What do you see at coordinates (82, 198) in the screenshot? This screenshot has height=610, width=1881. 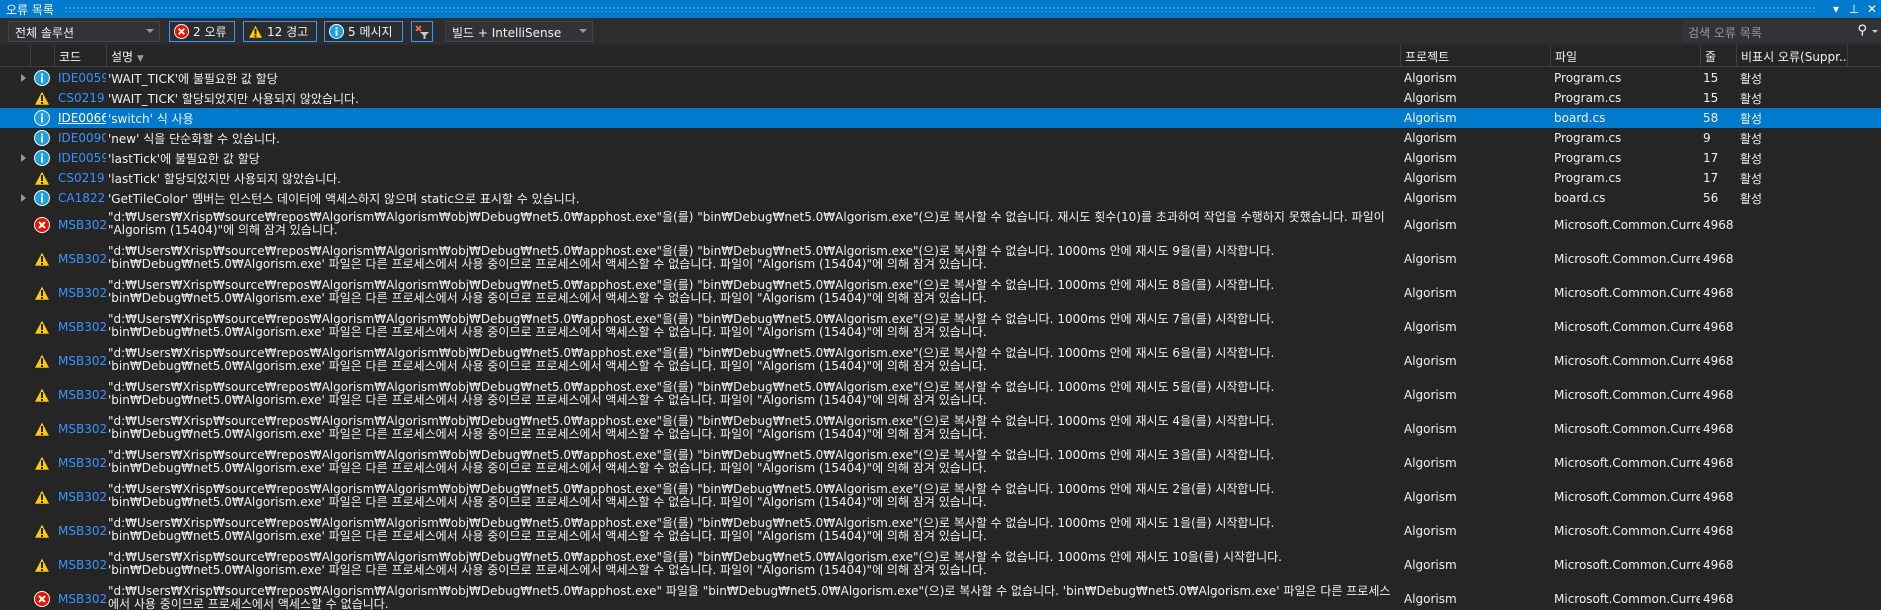 I see `code-link-cell: CA1822` at bounding box center [82, 198].